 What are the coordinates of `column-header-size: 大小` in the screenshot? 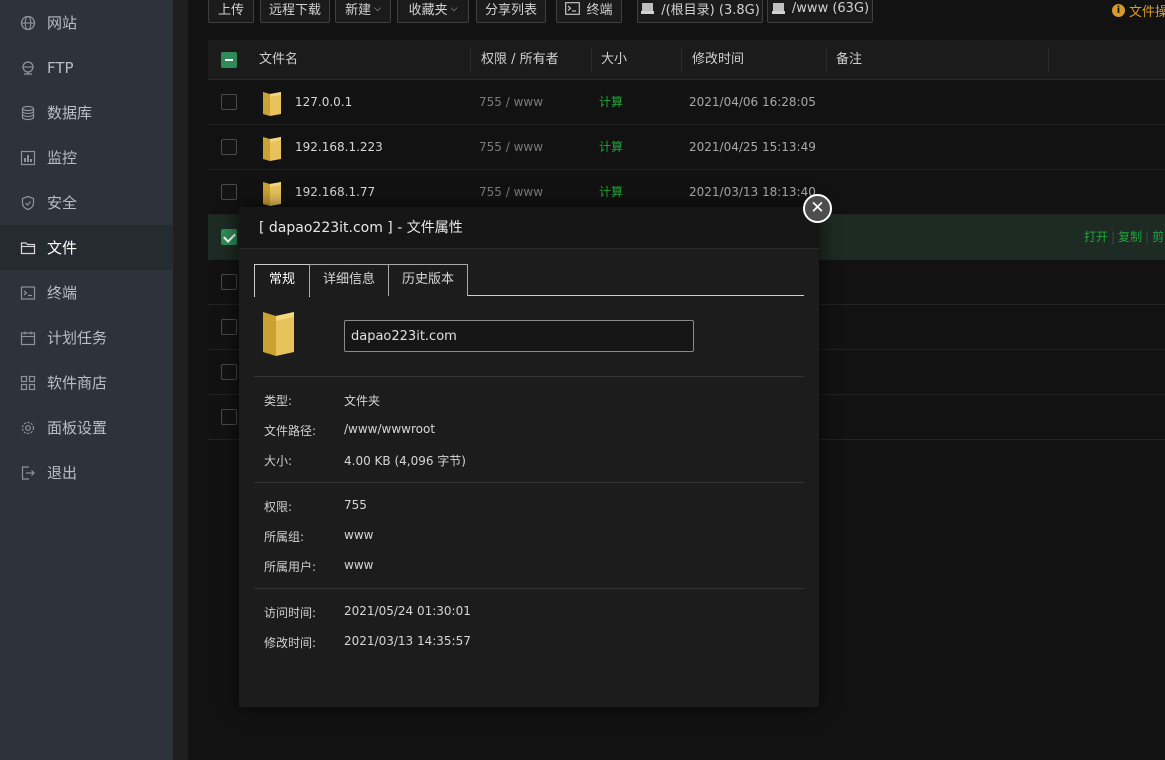 It's located at (614, 60).